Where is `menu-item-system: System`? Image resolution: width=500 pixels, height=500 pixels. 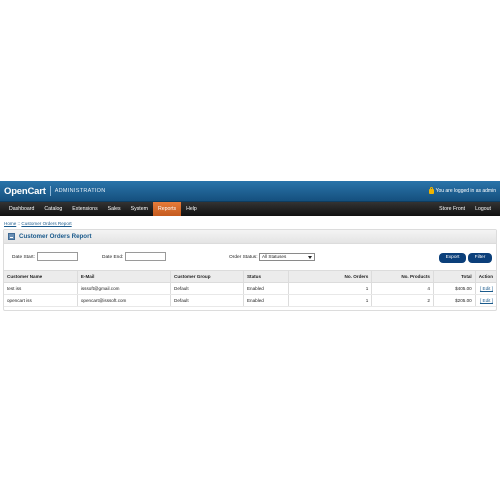
menu-item-system: System is located at coordinates (139, 209).